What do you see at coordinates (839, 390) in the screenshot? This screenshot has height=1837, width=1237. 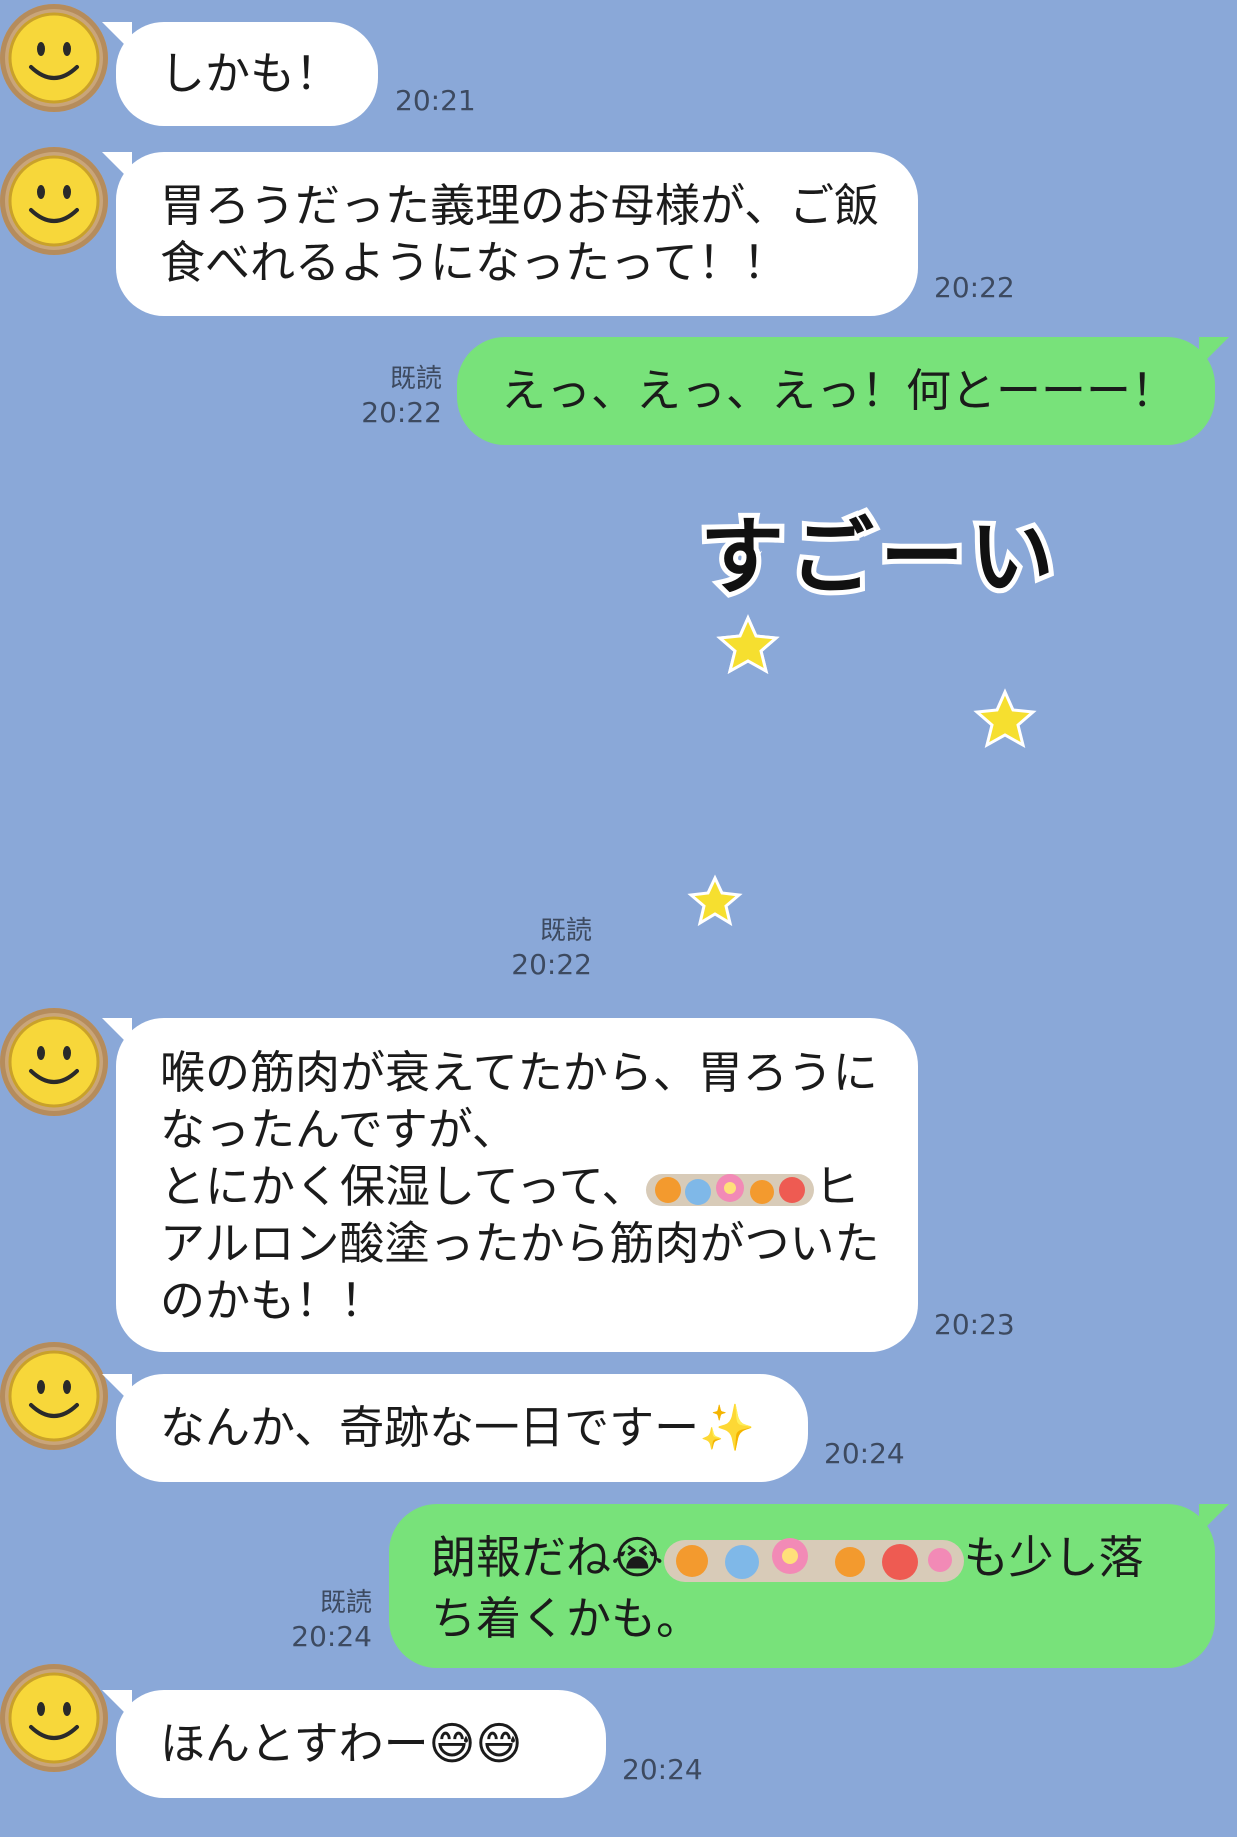 I see `message-text: えっ、えっ、えっ！何とーーー！` at bounding box center [839, 390].